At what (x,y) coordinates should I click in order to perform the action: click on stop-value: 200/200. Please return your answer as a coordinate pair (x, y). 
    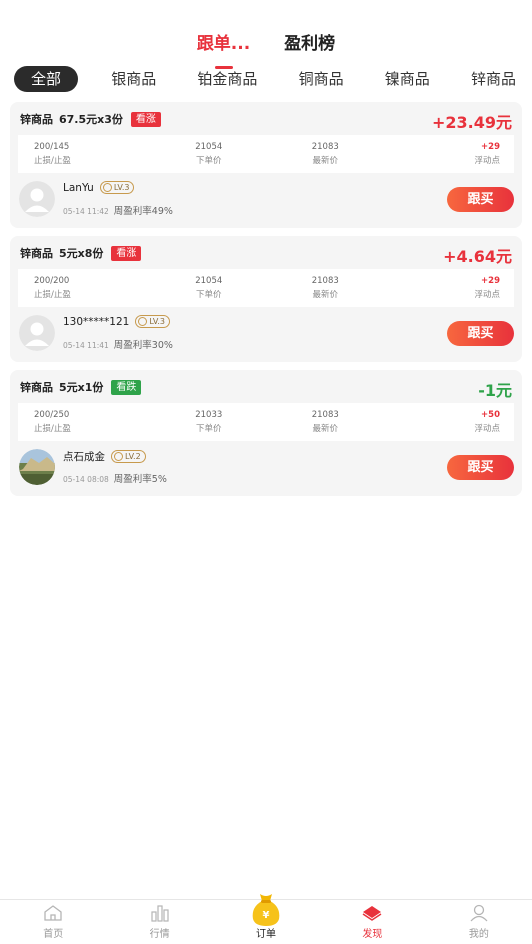
    Looking at the image, I should click on (52, 280).